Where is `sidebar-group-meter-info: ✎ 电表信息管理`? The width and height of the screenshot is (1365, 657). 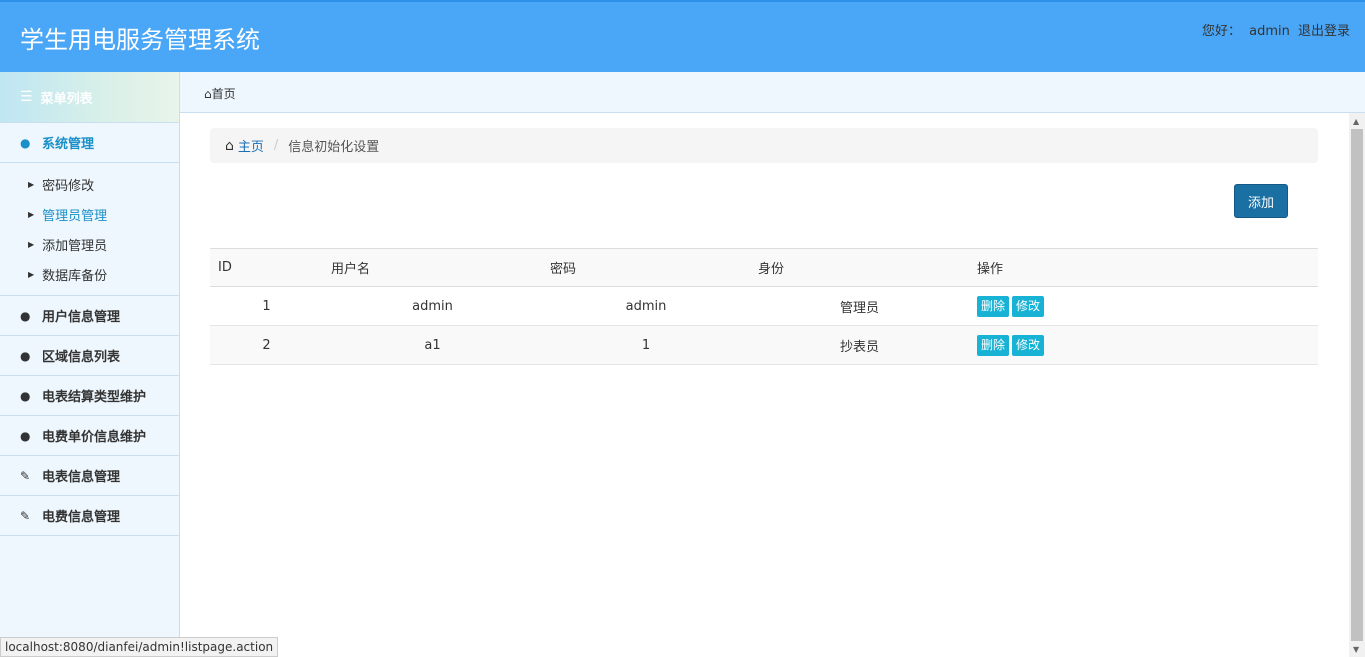
sidebar-group-meter-info: ✎ 电表信息管理 is located at coordinates (89, 476).